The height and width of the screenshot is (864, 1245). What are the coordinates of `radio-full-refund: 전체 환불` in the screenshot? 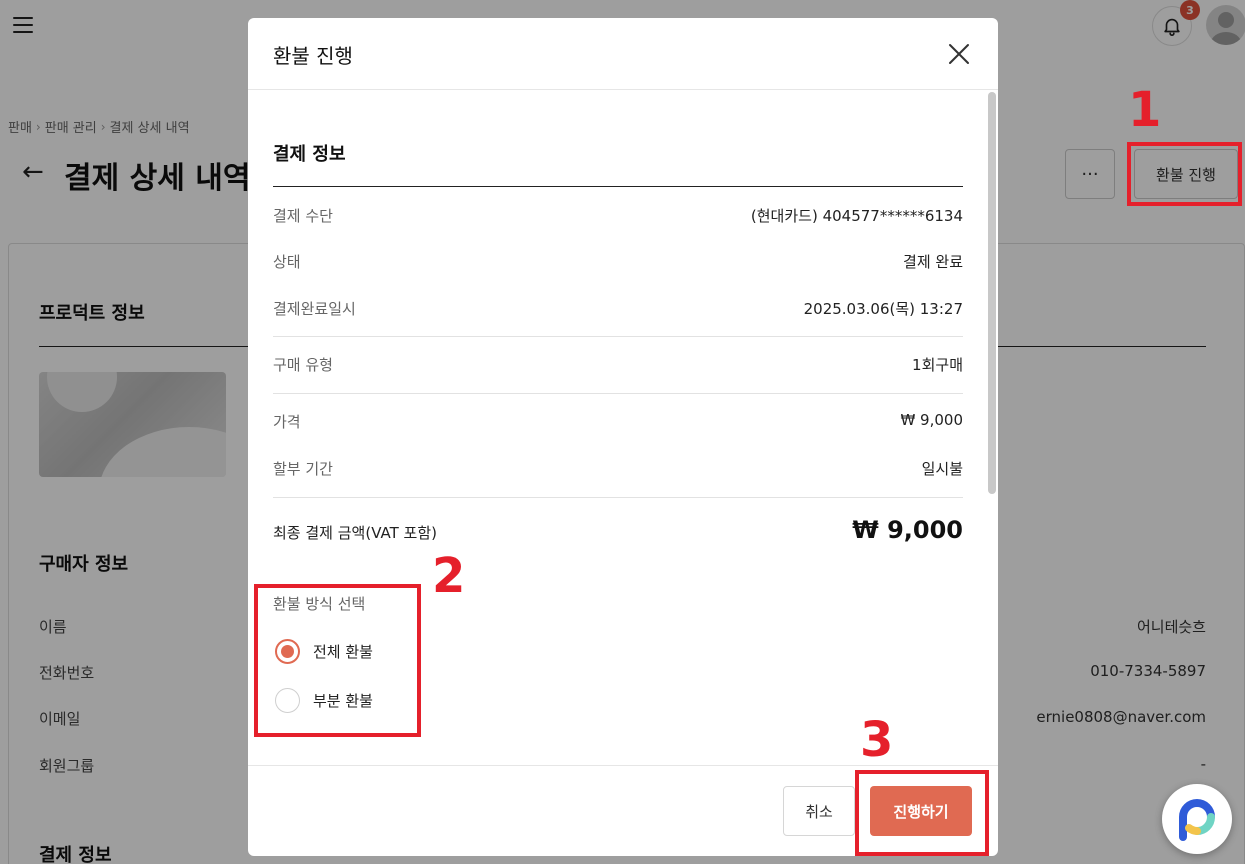 It's located at (375, 651).